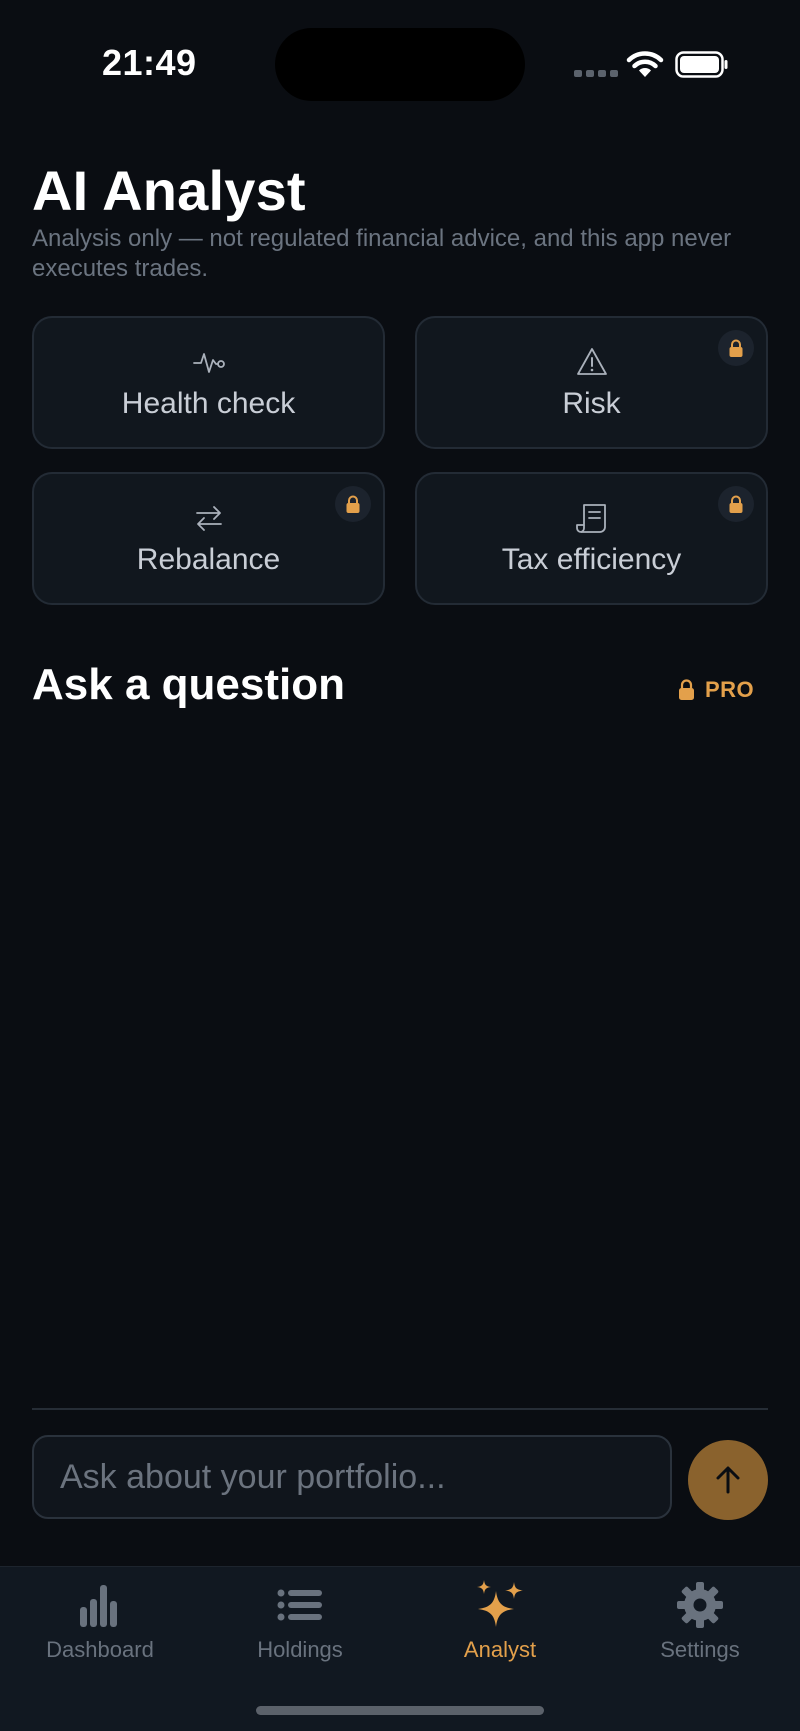 This screenshot has height=1731, width=800. I want to click on ask-section-title: Ask a question, so click(188, 684).